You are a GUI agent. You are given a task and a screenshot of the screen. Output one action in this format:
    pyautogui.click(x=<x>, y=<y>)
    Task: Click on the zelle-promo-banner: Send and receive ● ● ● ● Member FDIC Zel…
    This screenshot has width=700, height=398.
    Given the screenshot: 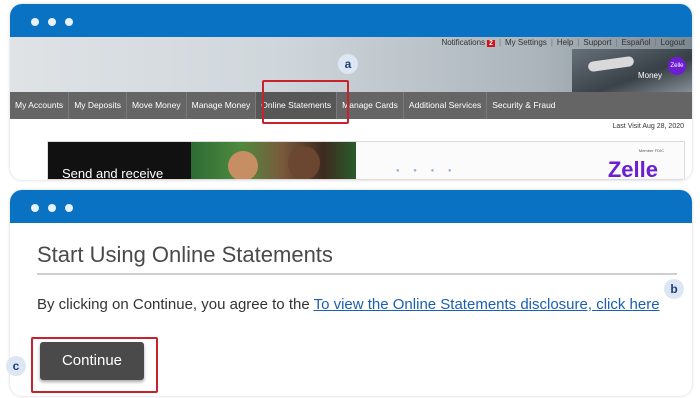 What is the action you would take?
    pyautogui.click(x=366, y=160)
    